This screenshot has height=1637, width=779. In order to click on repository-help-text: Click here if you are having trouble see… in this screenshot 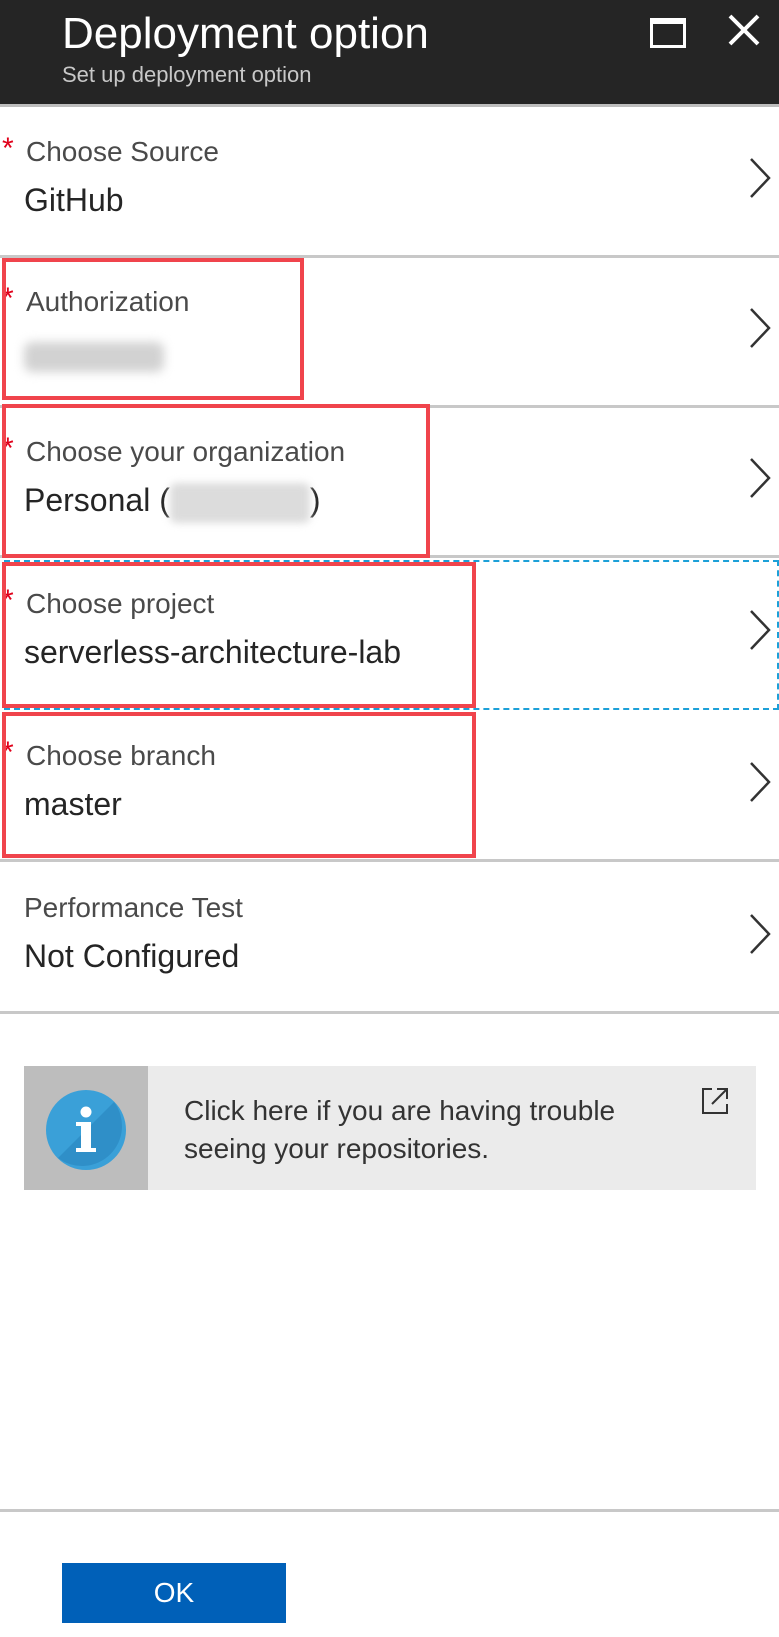, I will do `click(400, 1129)`.